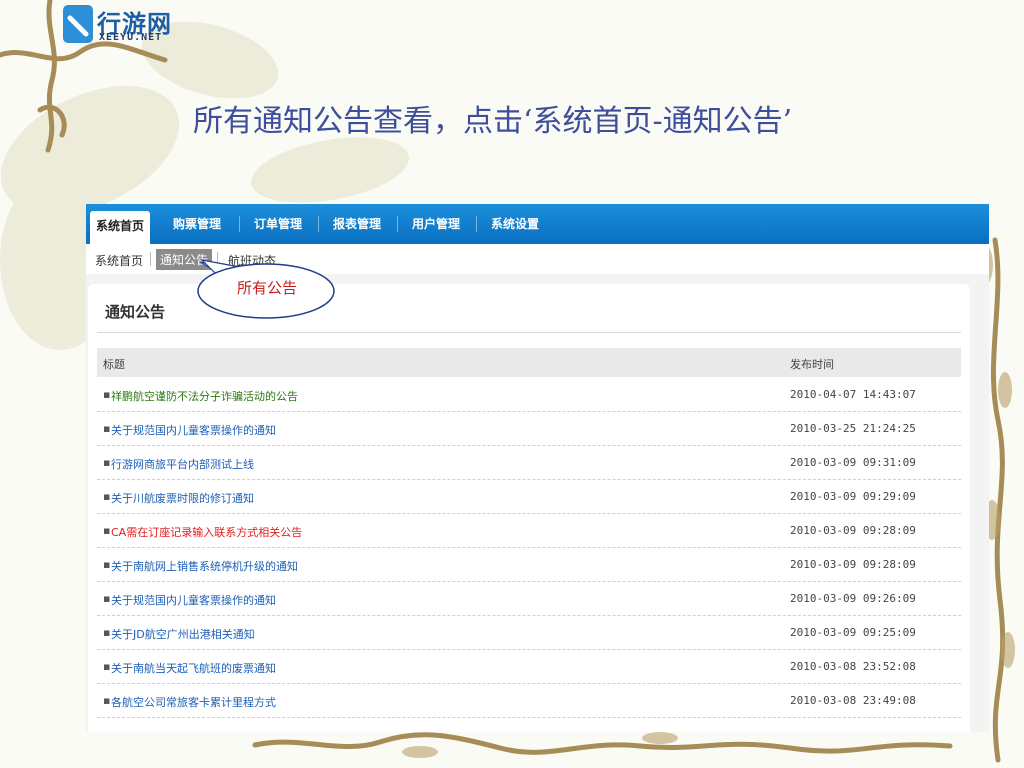 This screenshot has width=1024, height=768. I want to click on col-title-header: 标题, so click(114, 364).